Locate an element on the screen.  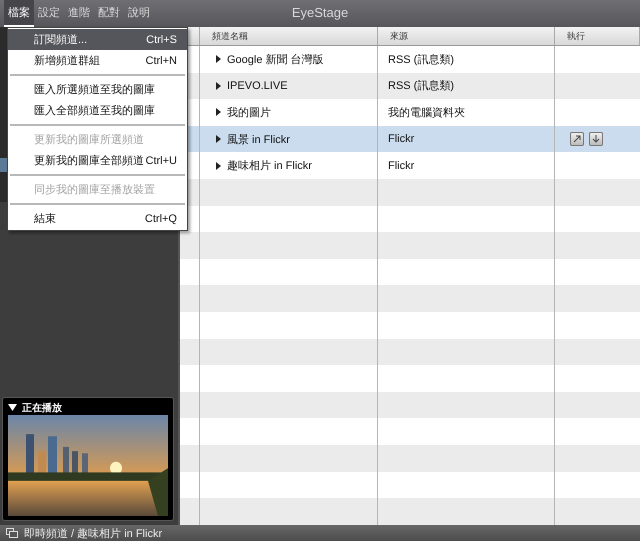
channel-name: IPEVO.LIVE is located at coordinates (257, 86).